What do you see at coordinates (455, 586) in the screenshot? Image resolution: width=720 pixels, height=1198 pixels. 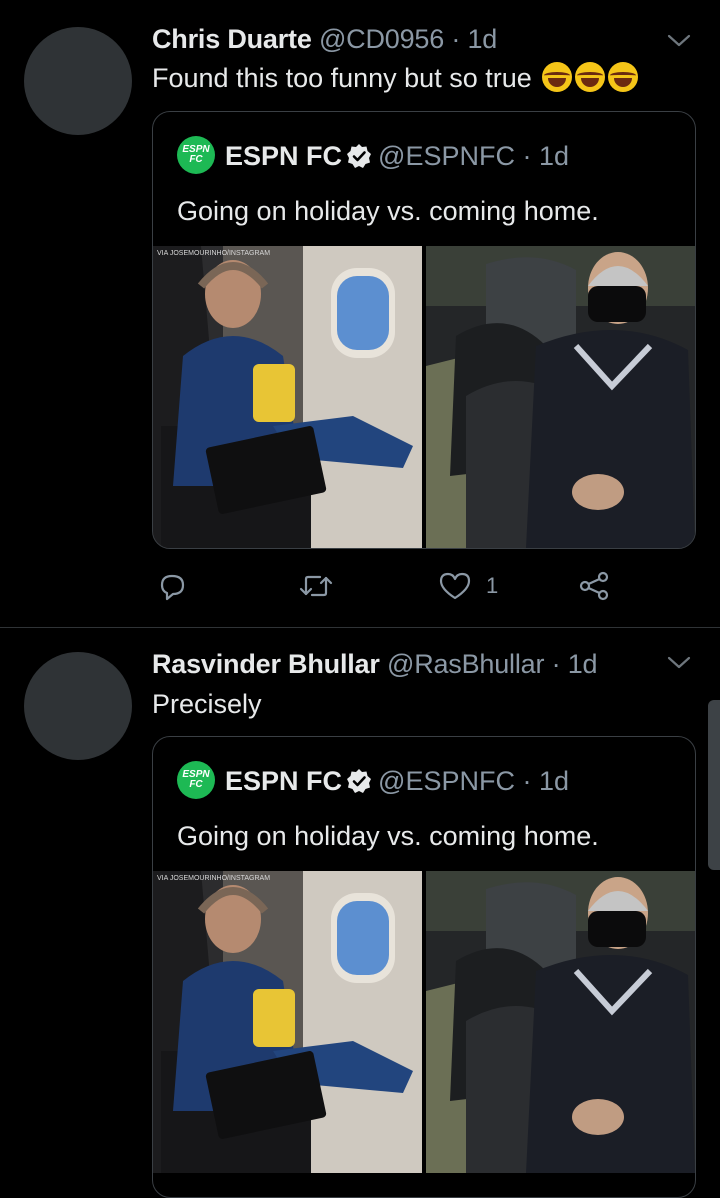 I see `heart-icon` at bounding box center [455, 586].